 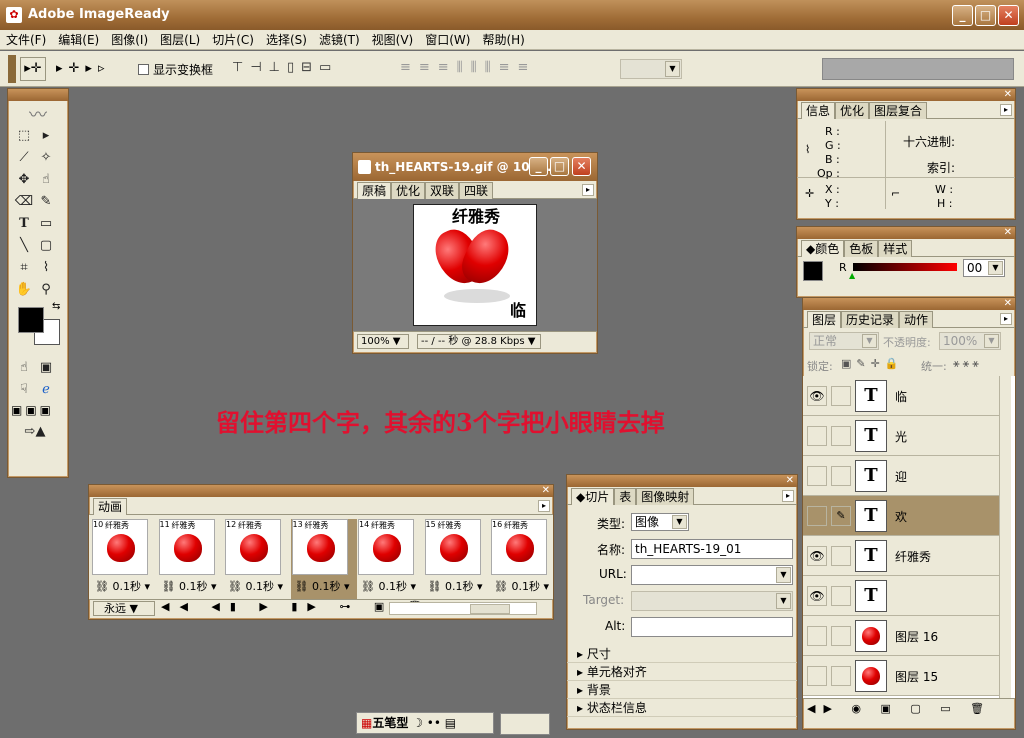 I want to click on color-fg-swatch, so click(x=813, y=271).